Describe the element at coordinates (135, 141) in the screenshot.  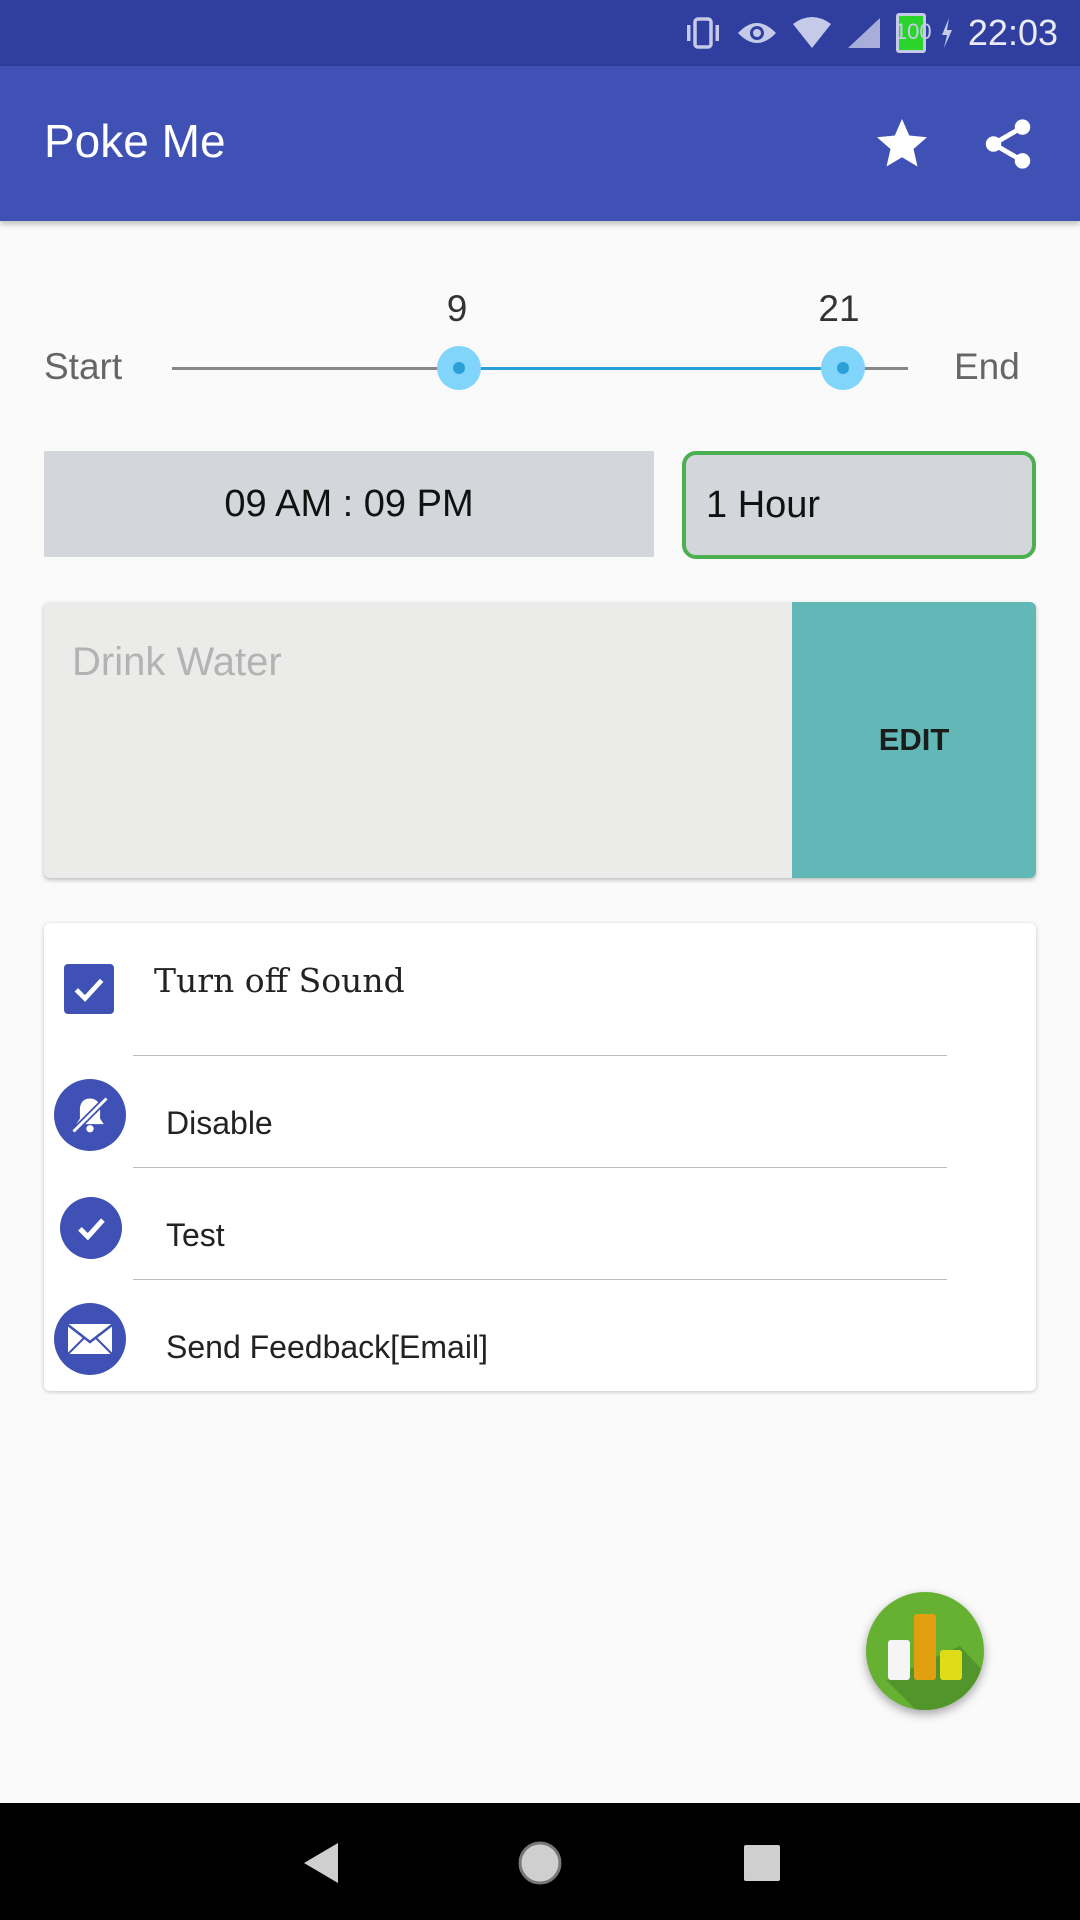
I see `app-title: Poke Me` at that location.